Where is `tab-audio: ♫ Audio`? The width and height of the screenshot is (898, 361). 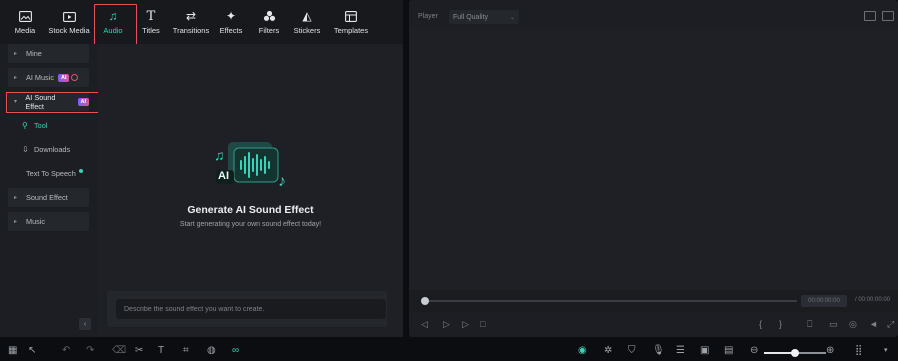
tab-audio: ♫ Audio is located at coordinates (113, 22).